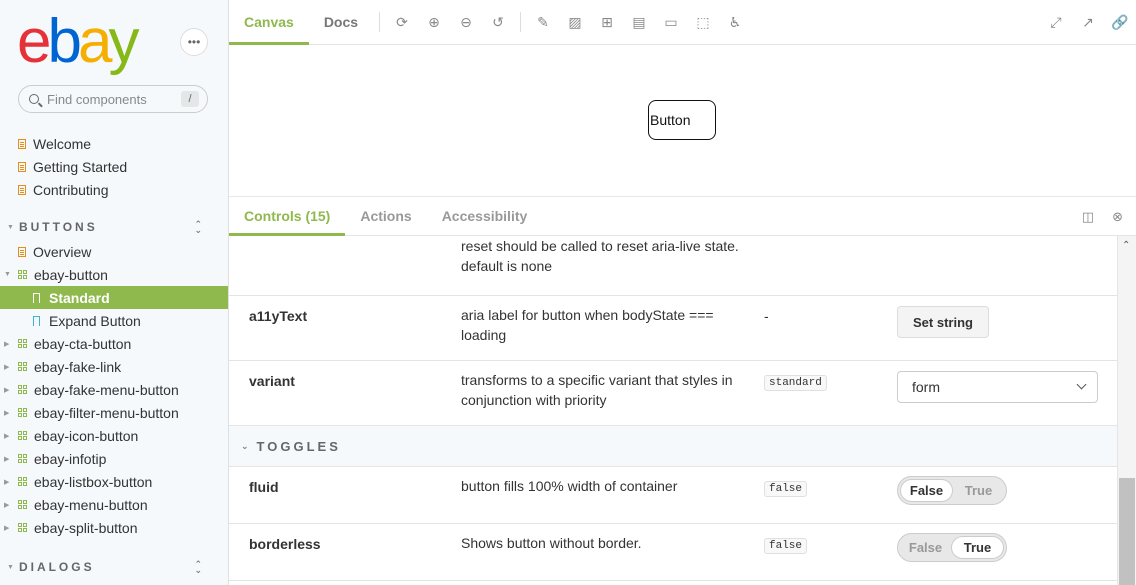  What do you see at coordinates (607, 22) in the screenshot?
I see `grid-icon: ⊞` at bounding box center [607, 22].